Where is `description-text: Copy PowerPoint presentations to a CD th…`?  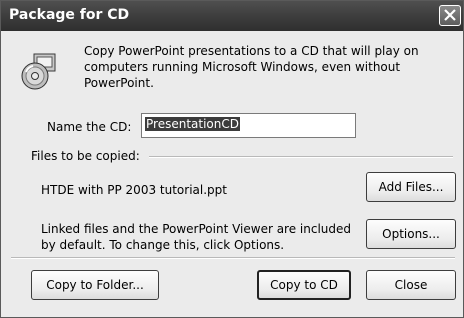 description-text: Copy PowerPoint presentations to a CD th… is located at coordinates (251, 67).